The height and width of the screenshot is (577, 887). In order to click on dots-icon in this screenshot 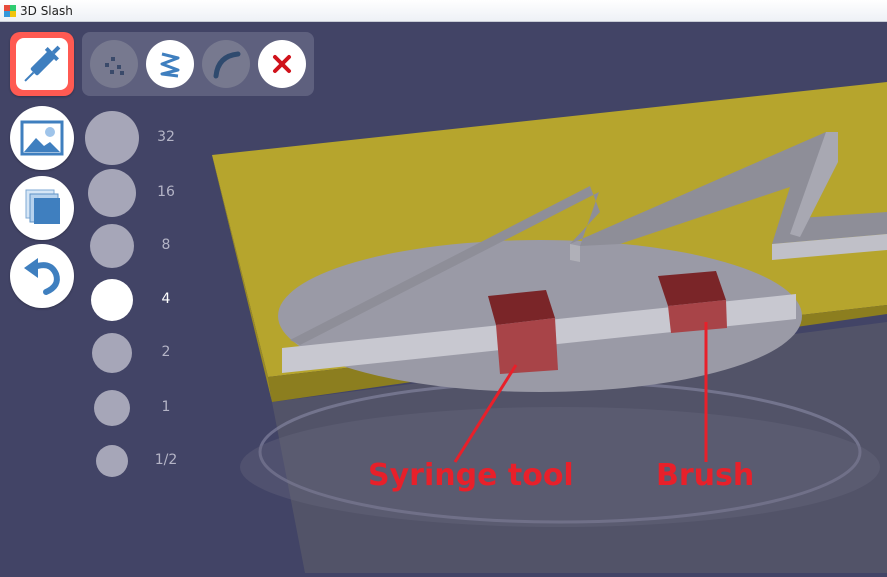, I will do `click(114, 66)`.